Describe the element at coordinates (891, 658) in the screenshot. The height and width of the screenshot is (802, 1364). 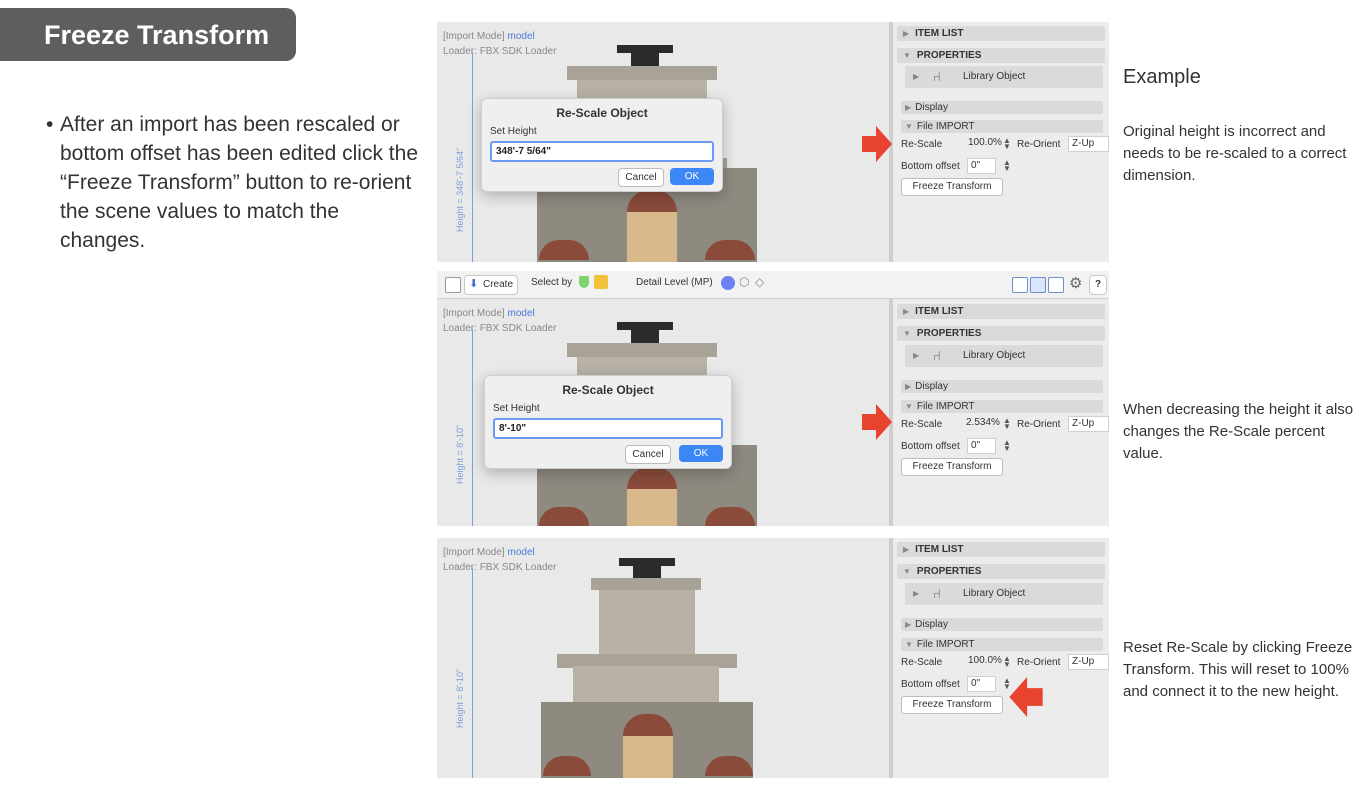
I see `panel-divider` at that location.